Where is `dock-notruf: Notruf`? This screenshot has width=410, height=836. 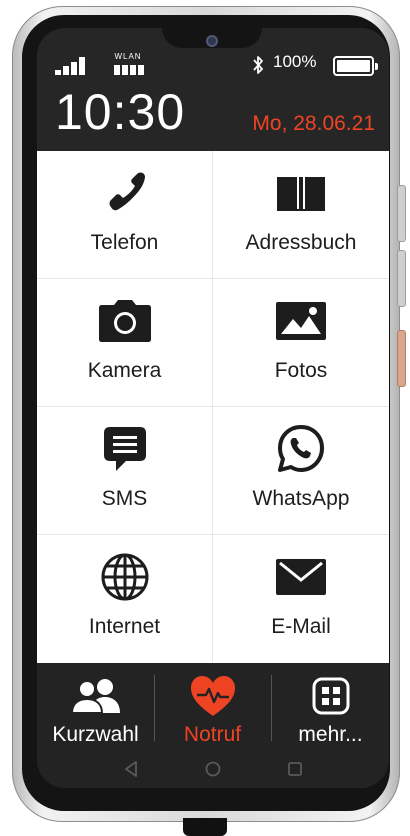
dock-notruf: Notruf is located at coordinates (212, 708).